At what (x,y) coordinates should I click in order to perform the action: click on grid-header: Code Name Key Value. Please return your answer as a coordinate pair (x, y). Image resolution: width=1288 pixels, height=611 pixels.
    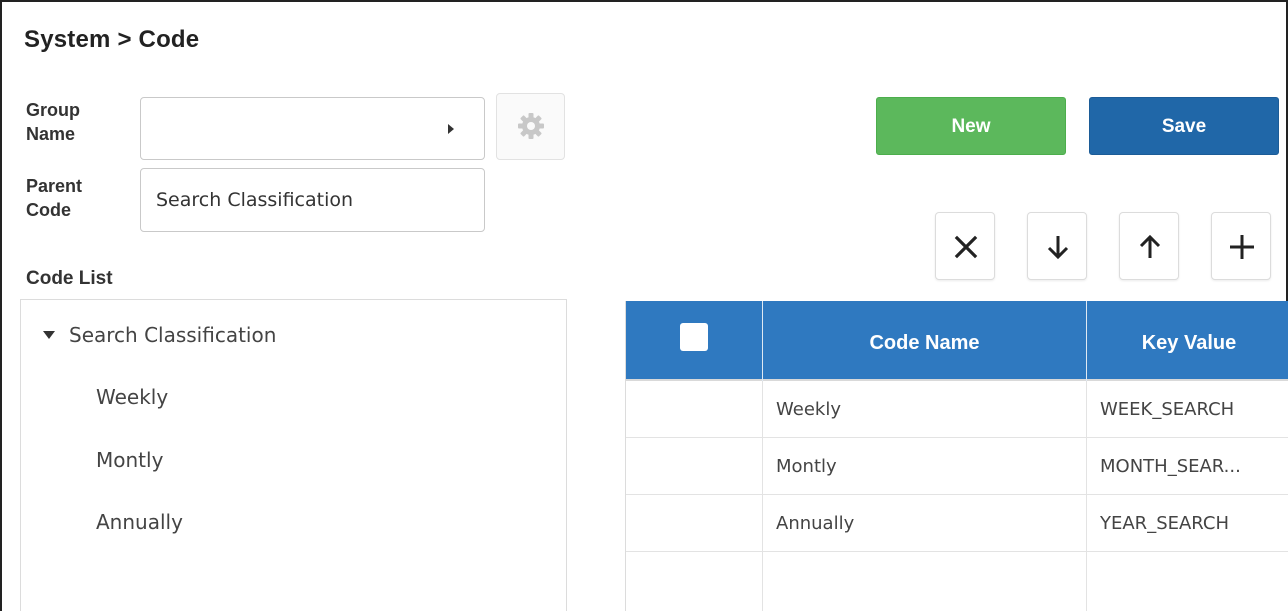
    Looking at the image, I should click on (957, 341).